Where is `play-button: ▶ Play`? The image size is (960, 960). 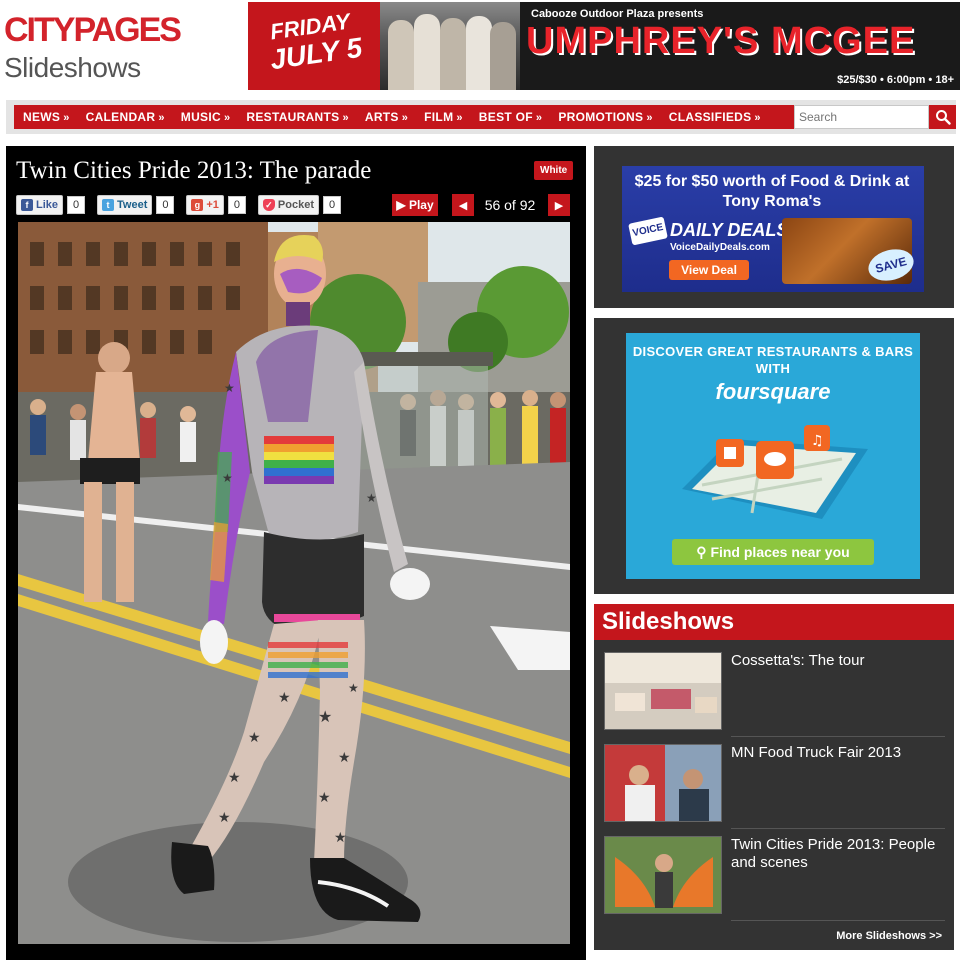 play-button: ▶ Play is located at coordinates (415, 205).